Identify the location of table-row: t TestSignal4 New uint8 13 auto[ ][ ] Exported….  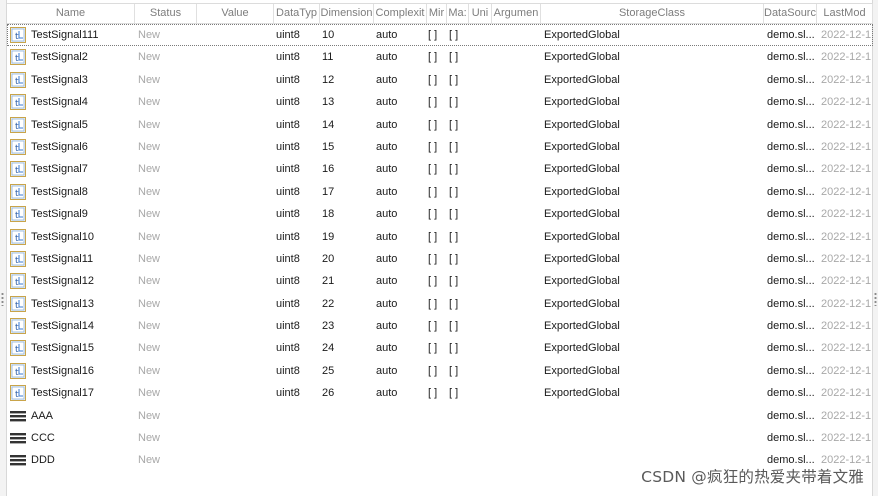
(440, 102).